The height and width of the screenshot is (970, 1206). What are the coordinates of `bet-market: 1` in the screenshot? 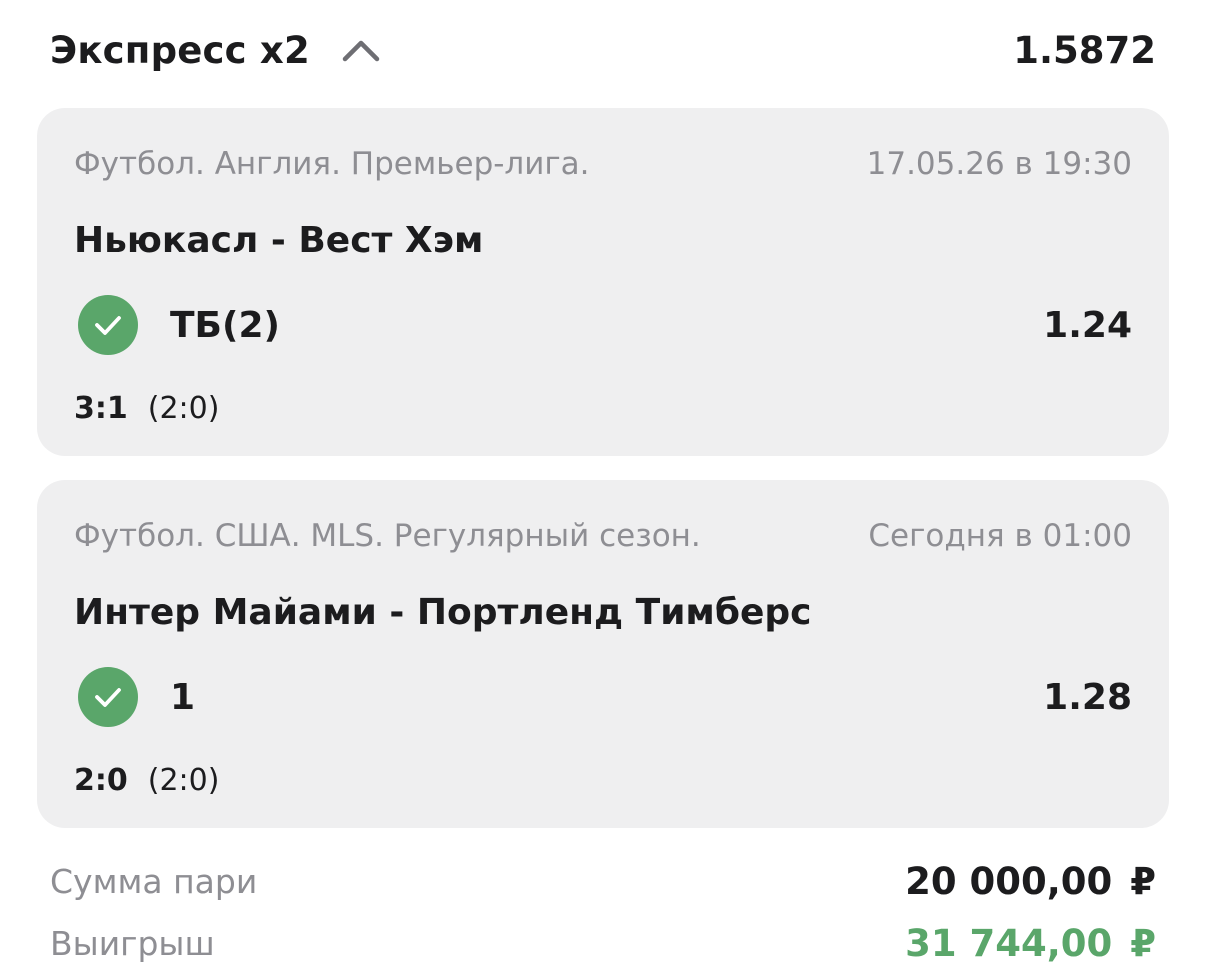 It's located at (183, 697).